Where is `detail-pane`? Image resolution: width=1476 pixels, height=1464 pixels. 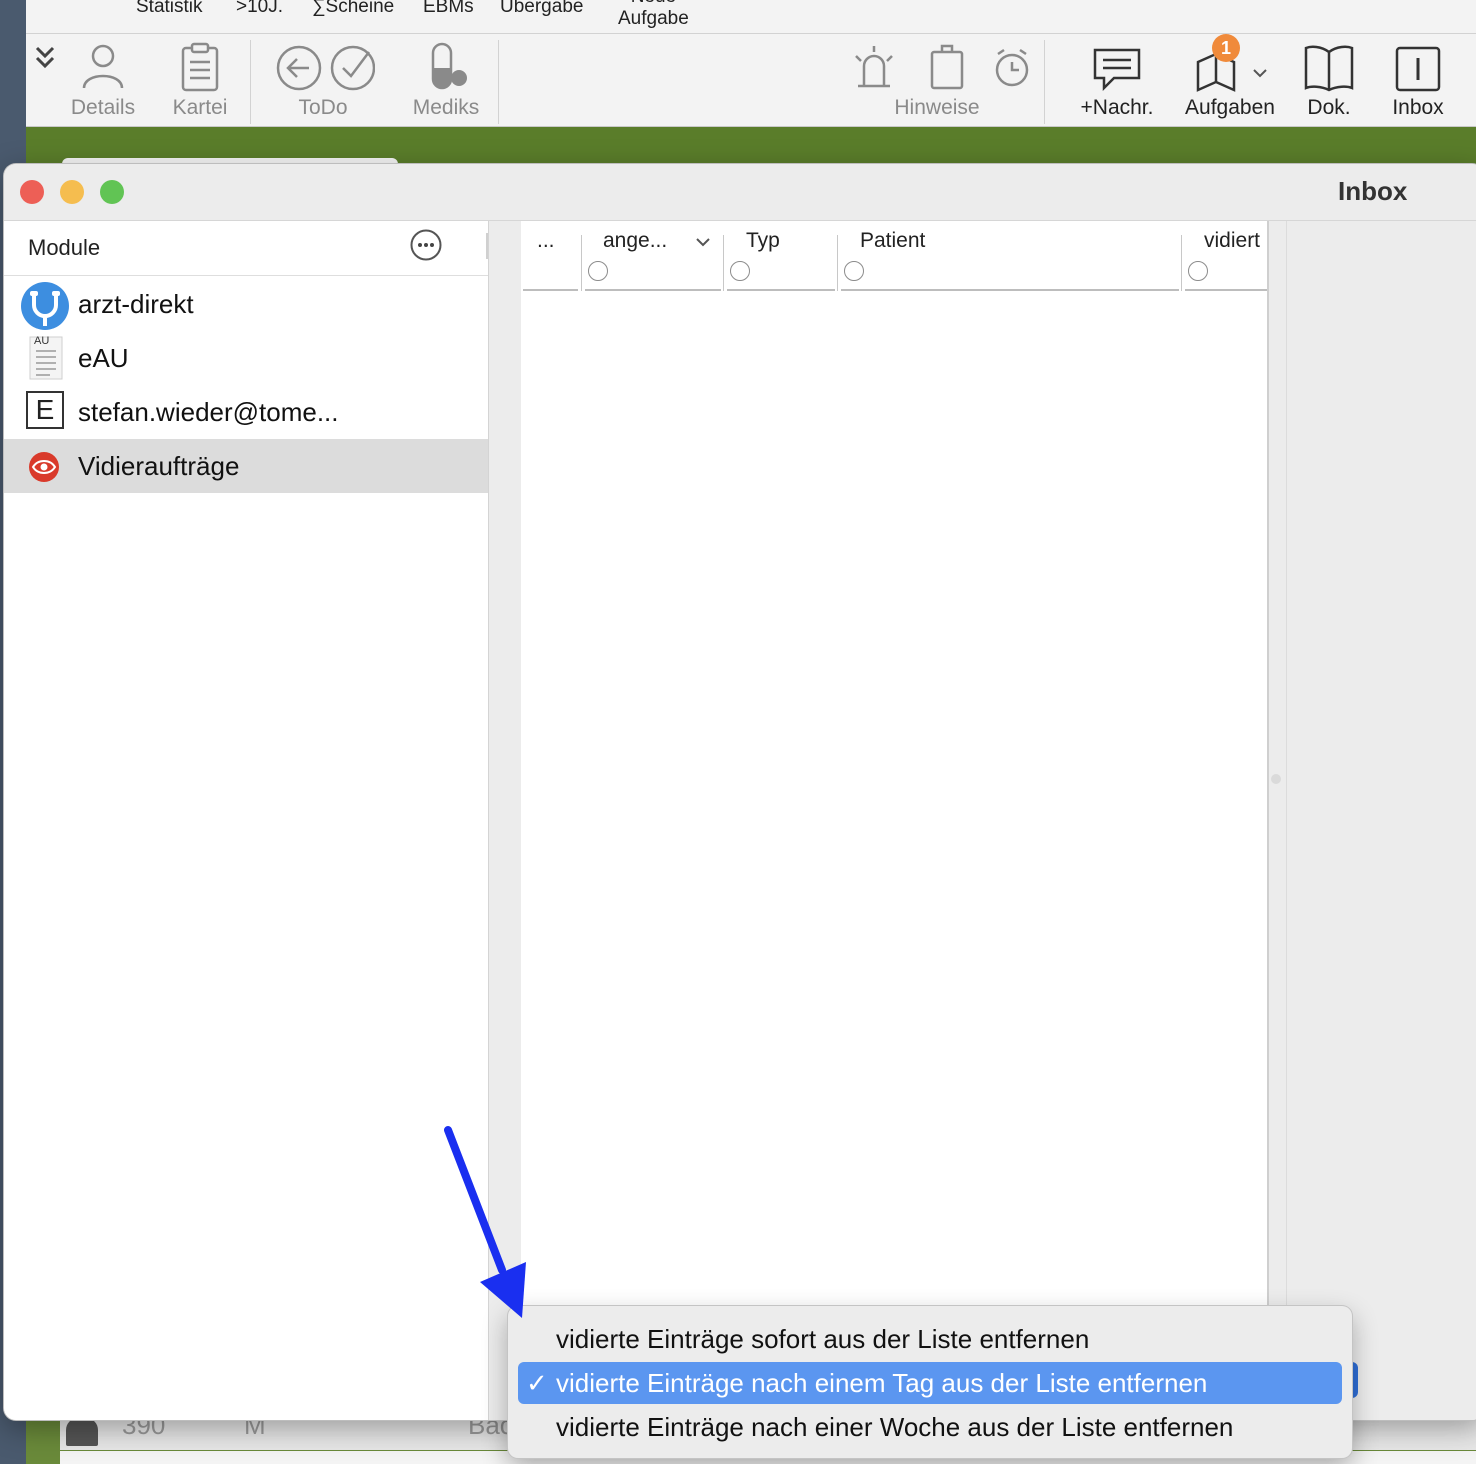
detail-pane is located at coordinates (1381, 820).